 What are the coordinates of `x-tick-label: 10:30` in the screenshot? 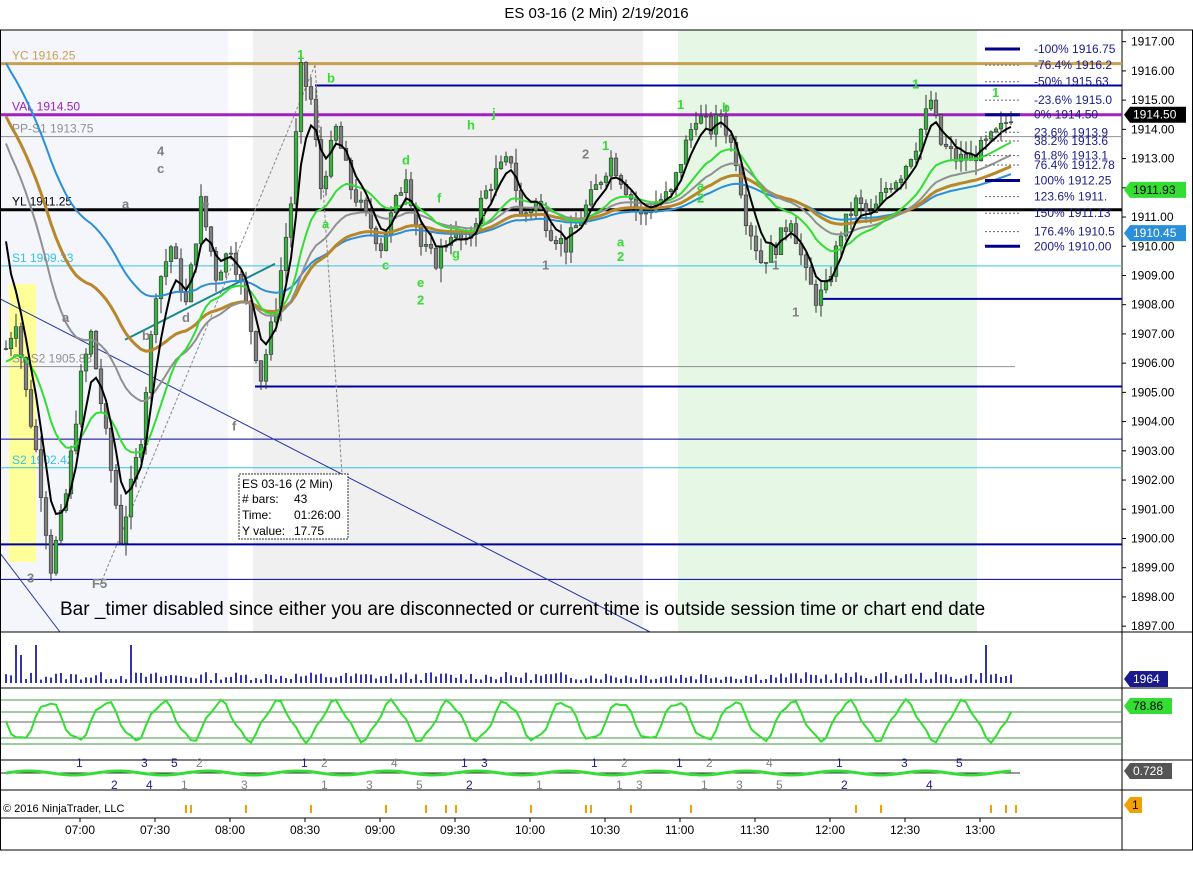 It's located at (605, 830).